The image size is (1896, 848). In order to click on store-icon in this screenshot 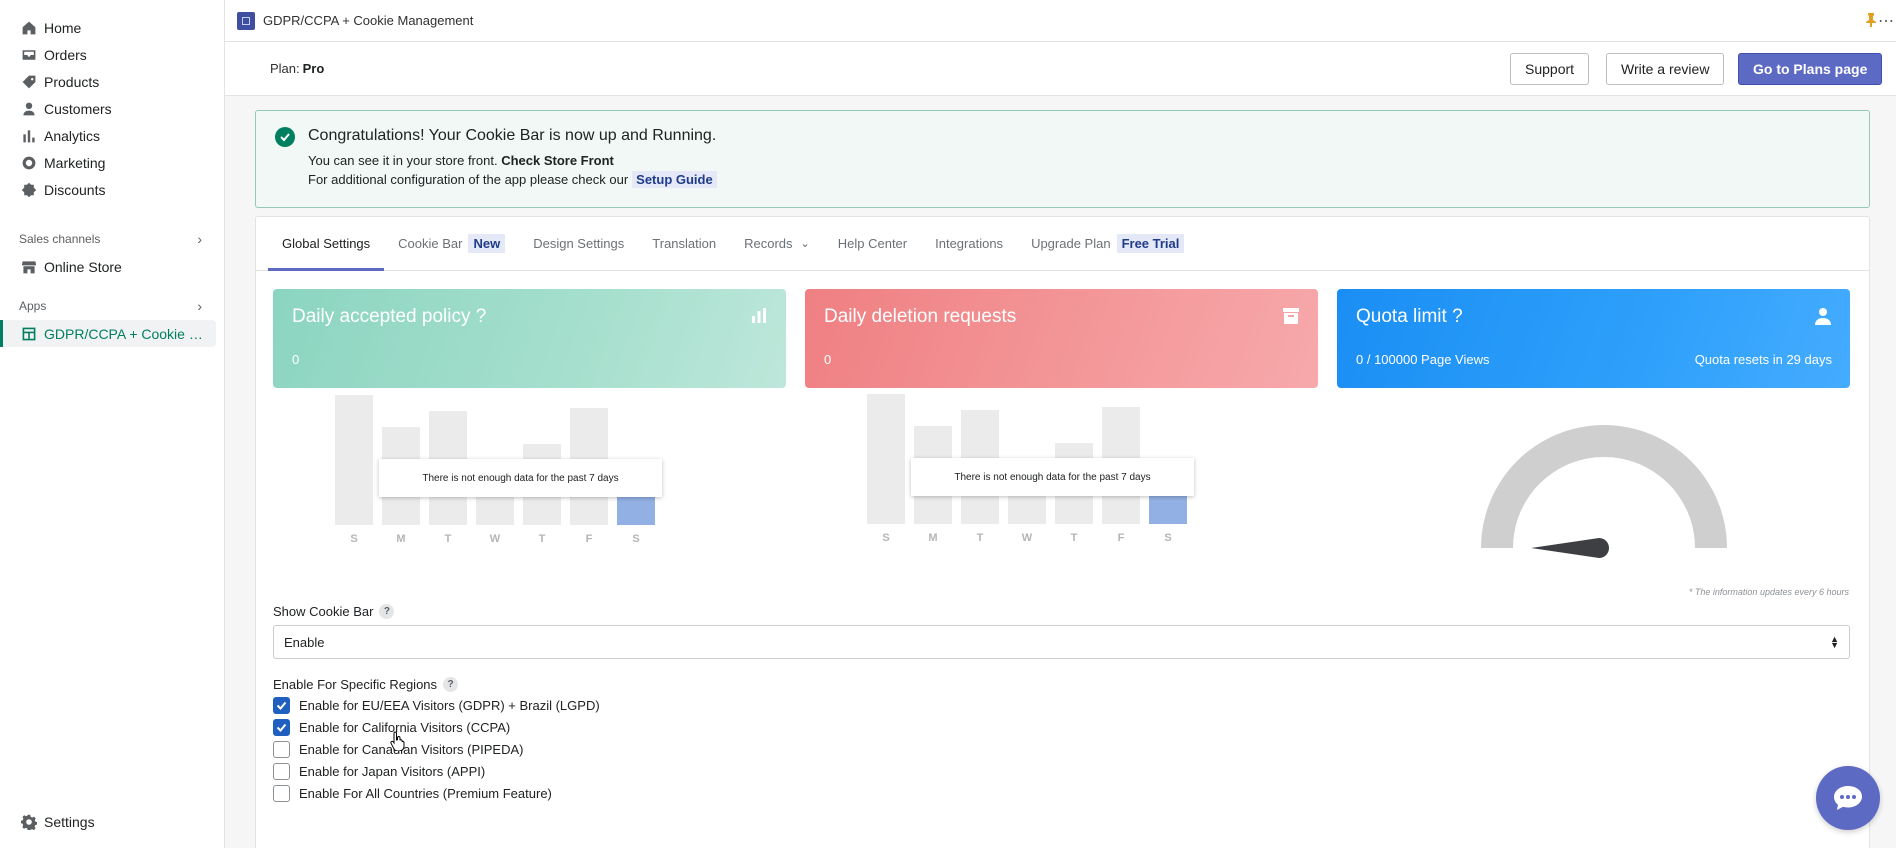, I will do `click(29, 267)`.